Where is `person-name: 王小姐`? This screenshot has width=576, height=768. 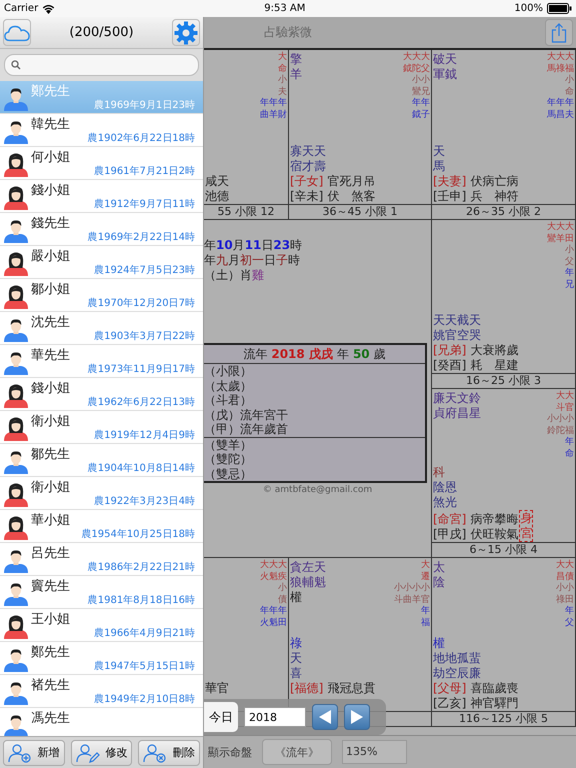 person-name: 王小姐 is located at coordinates (50, 619).